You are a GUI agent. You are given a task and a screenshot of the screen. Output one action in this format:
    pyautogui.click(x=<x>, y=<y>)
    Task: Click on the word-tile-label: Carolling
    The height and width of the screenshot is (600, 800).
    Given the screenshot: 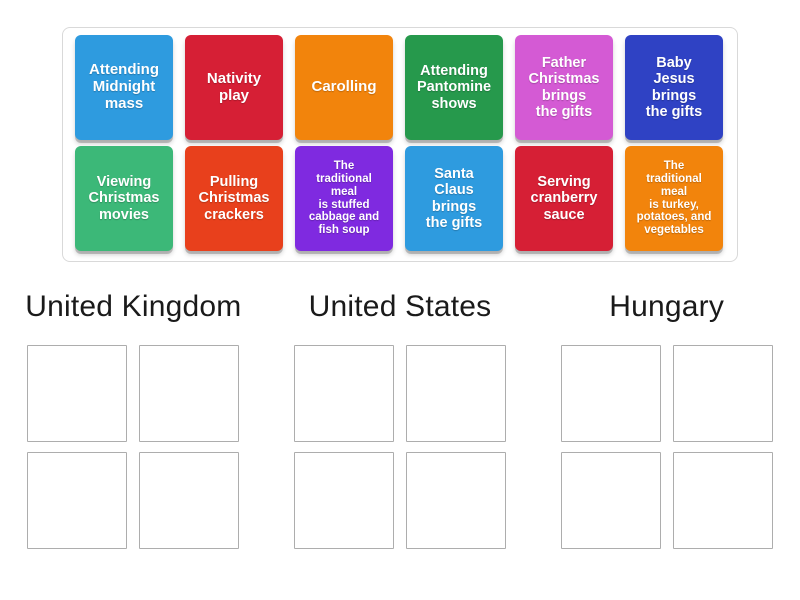 What is the action you would take?
    pyautogui.click(x=344, y=87)
    